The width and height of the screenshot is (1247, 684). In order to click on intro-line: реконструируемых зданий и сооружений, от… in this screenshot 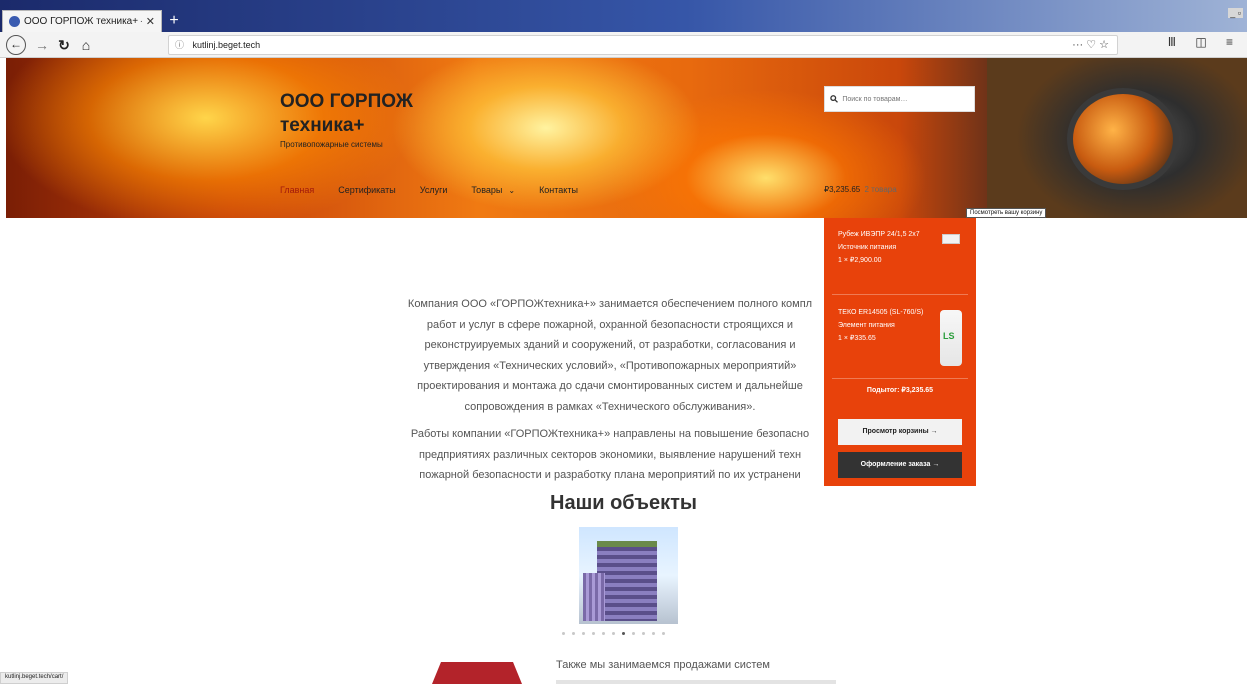, I will do `click(610, 345)`.